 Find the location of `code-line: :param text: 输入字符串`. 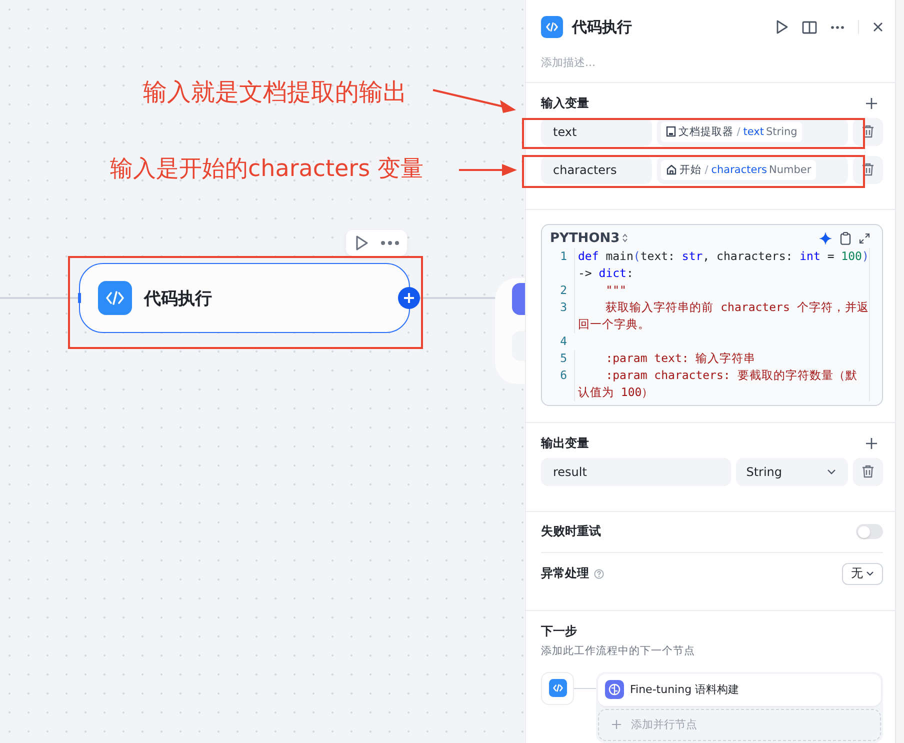

code-line: :param text: 输入字符串 is located at coordinates (721, 358).